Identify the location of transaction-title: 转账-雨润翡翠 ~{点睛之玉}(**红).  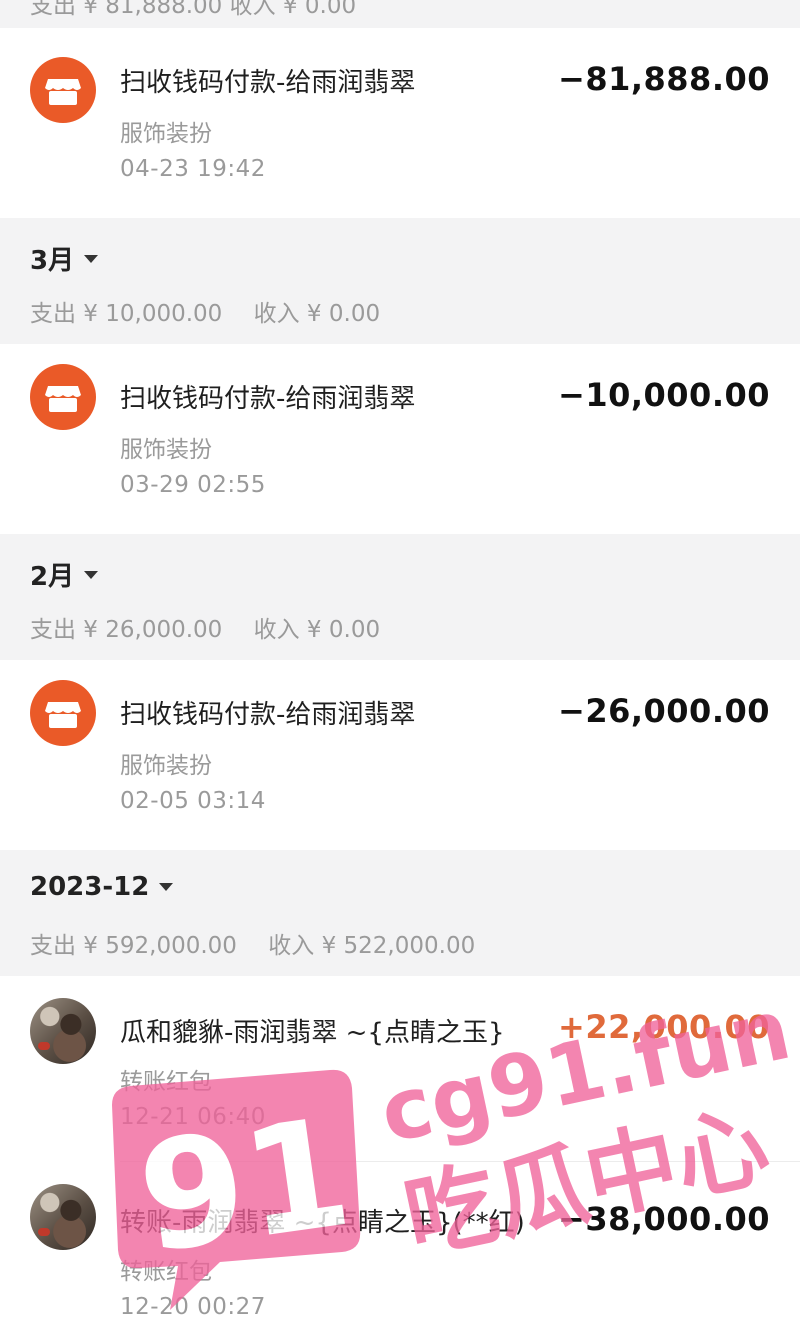
(322, 1223).